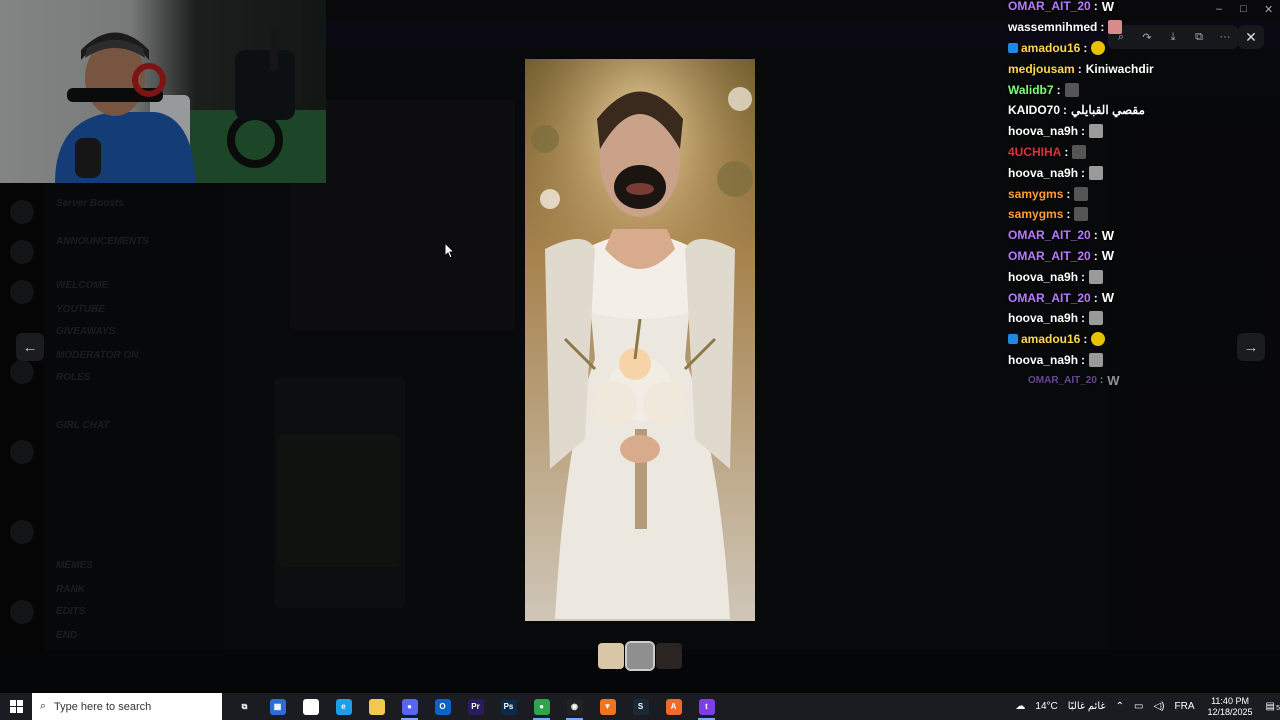 The image size is (1280, 720). I want to click on twitch-icon: t, so click(706, 706).